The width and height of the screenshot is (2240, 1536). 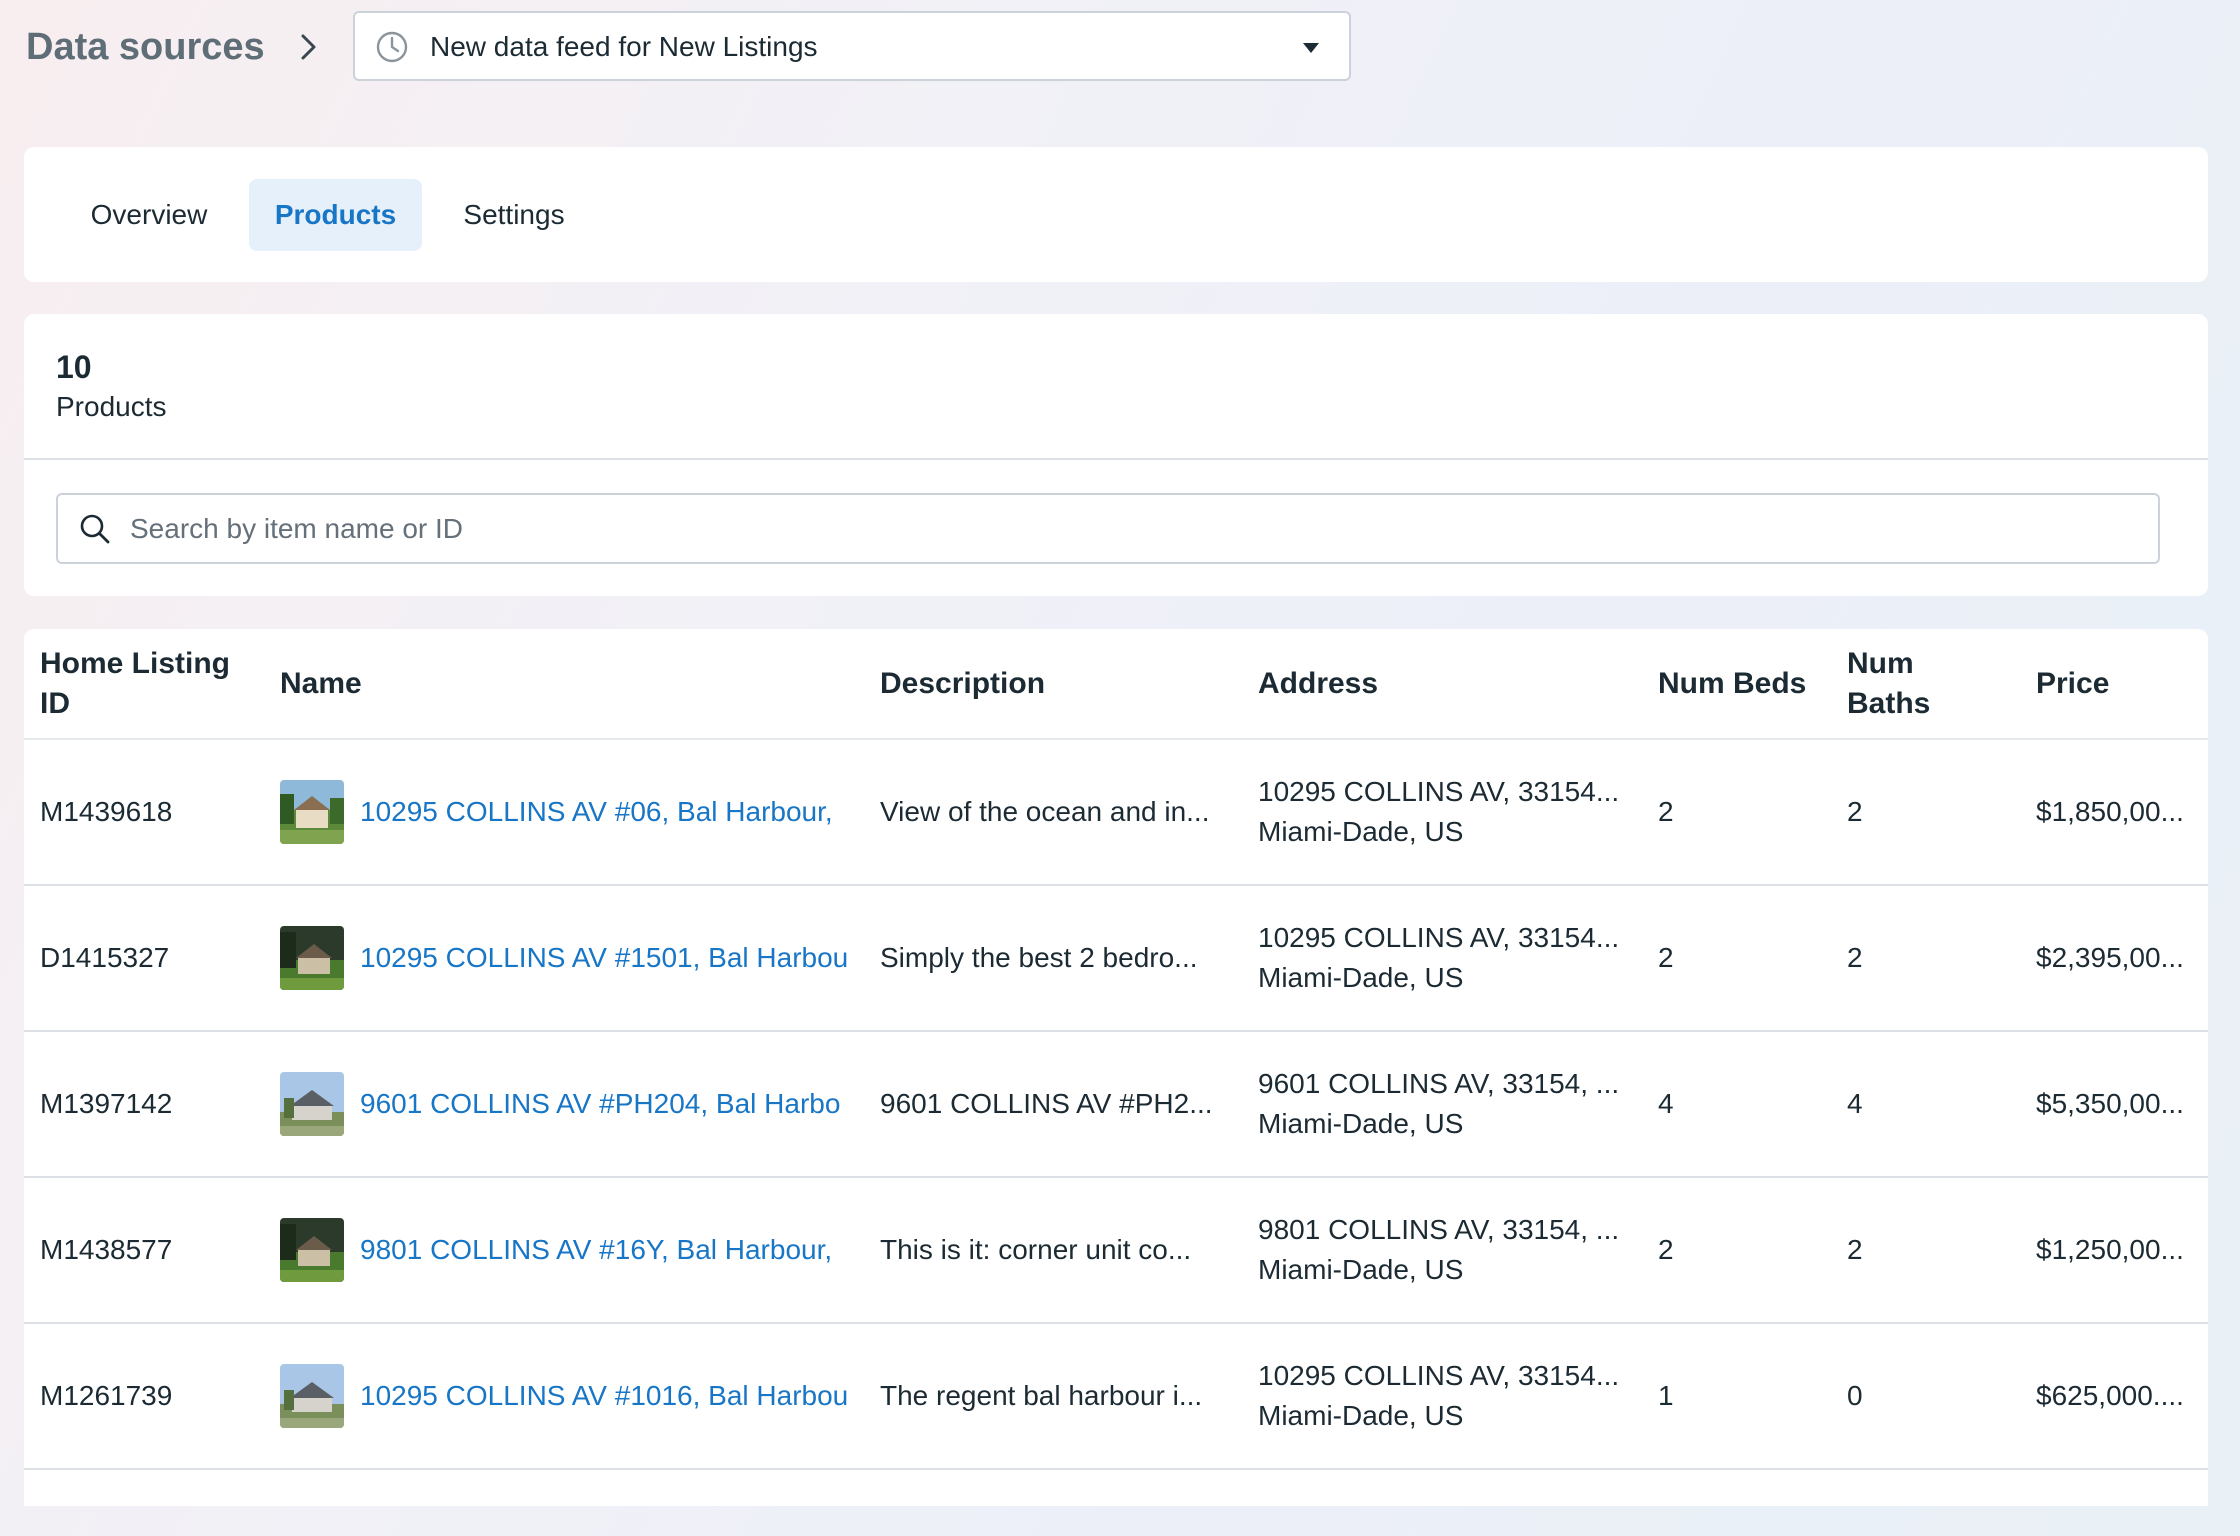 What do you see at coordinates (580, 684) in the screenshot?
I see `column-header-name: Name` at bounding box center [580, 684].